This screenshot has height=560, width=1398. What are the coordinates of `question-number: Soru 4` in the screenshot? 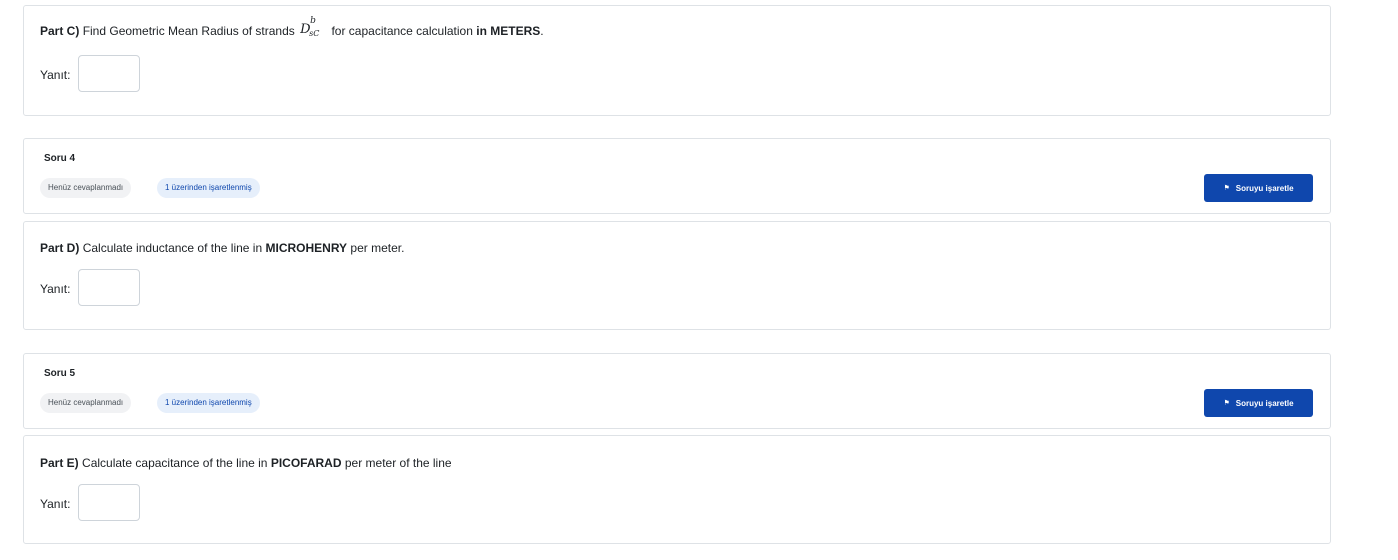 It's located at (60, 158).